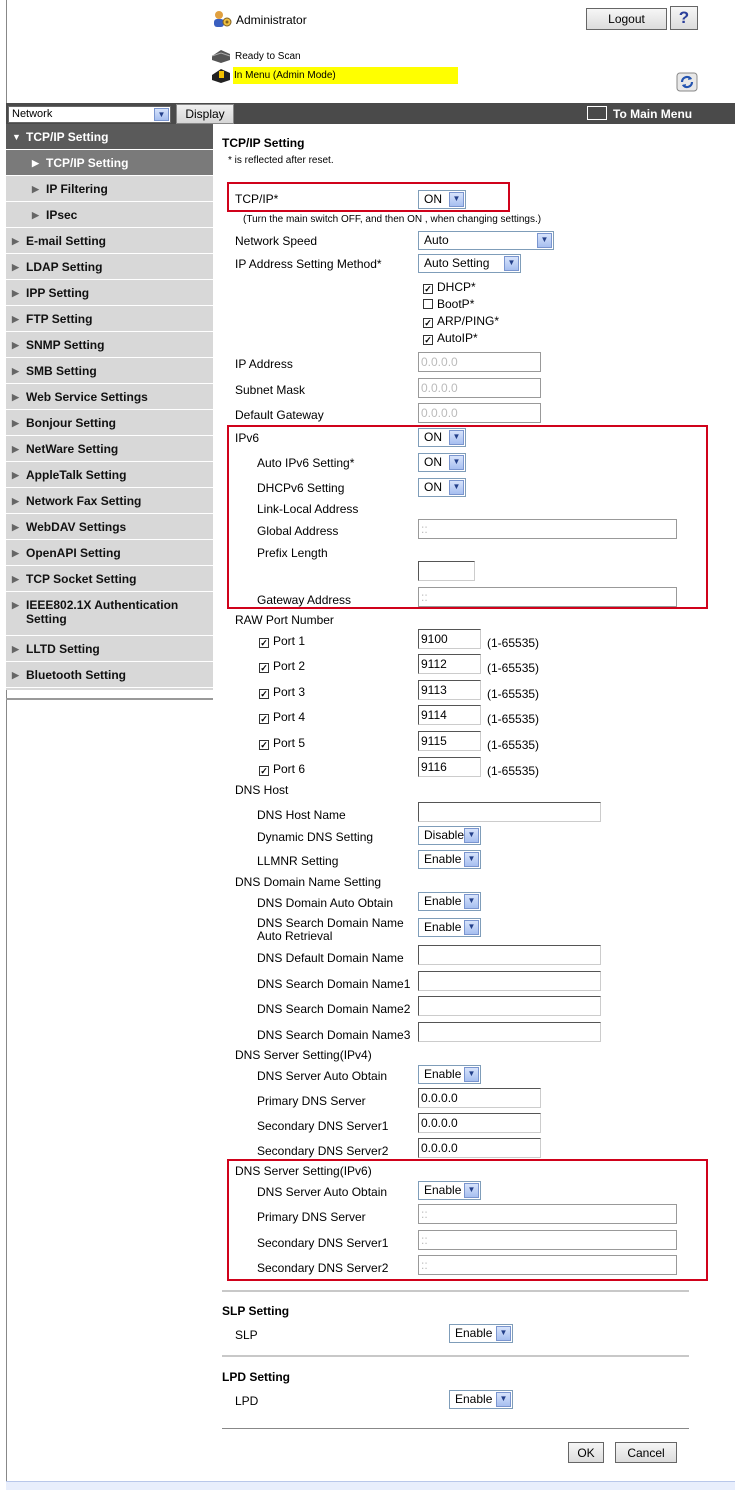  What do you see at coordinates (109, 345) in the screenshot?
I see `sidebar-item-snmp-setting: ▶ SNMP Setting` at bounding box center [109, 345].